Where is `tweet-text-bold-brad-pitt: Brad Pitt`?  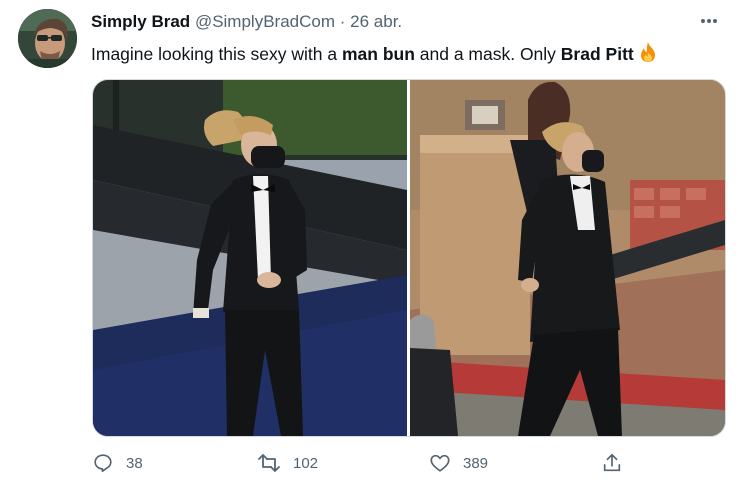
tweet-text-bold-brad-pitt: Brad Pitt is located at coordinates (597, 54).